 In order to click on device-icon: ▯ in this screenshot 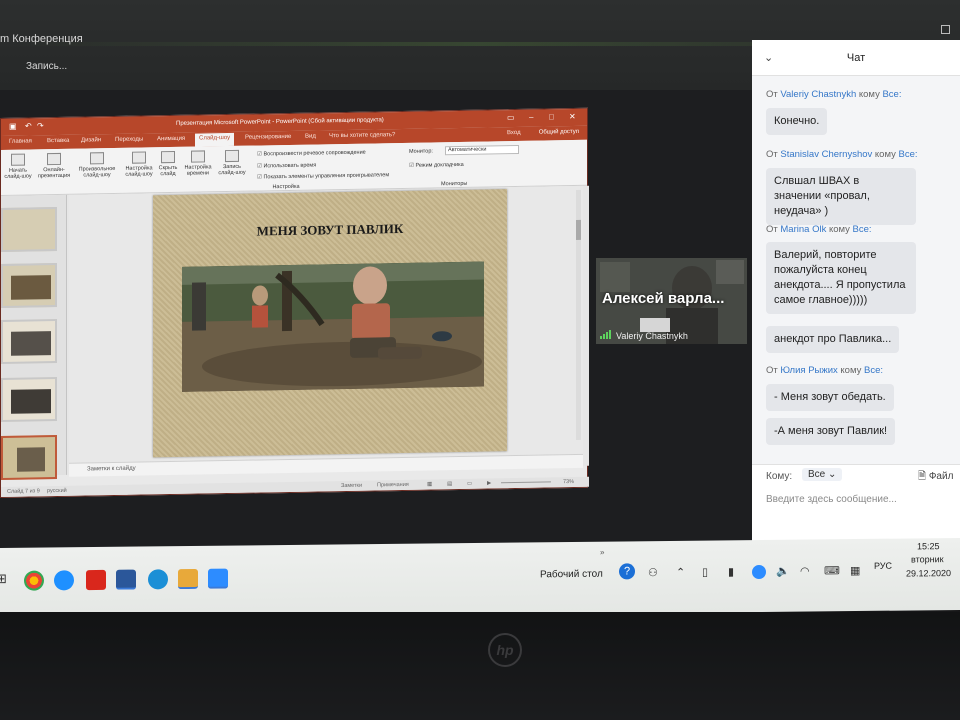, I will do `click(705, 572)`.